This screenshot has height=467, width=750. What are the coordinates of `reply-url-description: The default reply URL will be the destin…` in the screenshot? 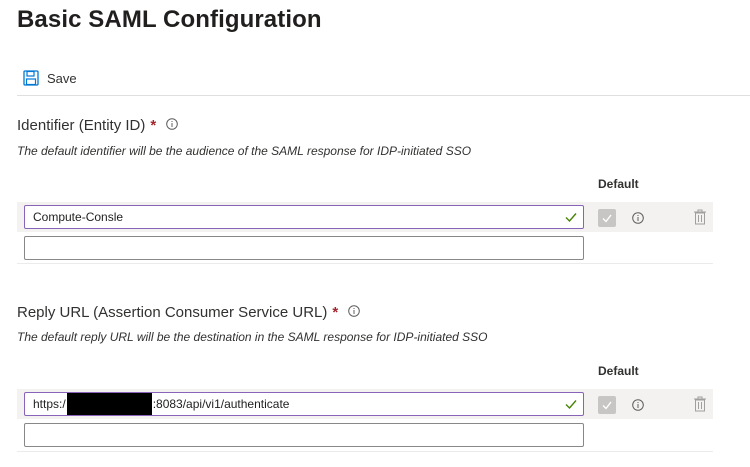 It's located at (252, 337).